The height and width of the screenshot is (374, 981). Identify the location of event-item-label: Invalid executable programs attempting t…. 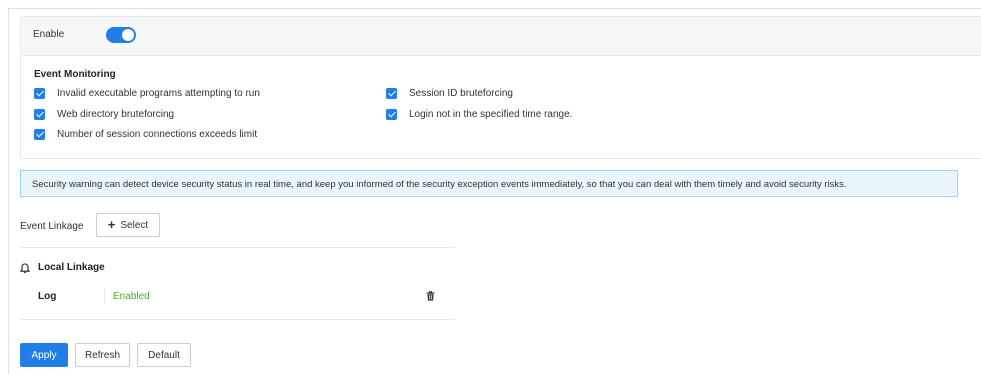
(158, 93).